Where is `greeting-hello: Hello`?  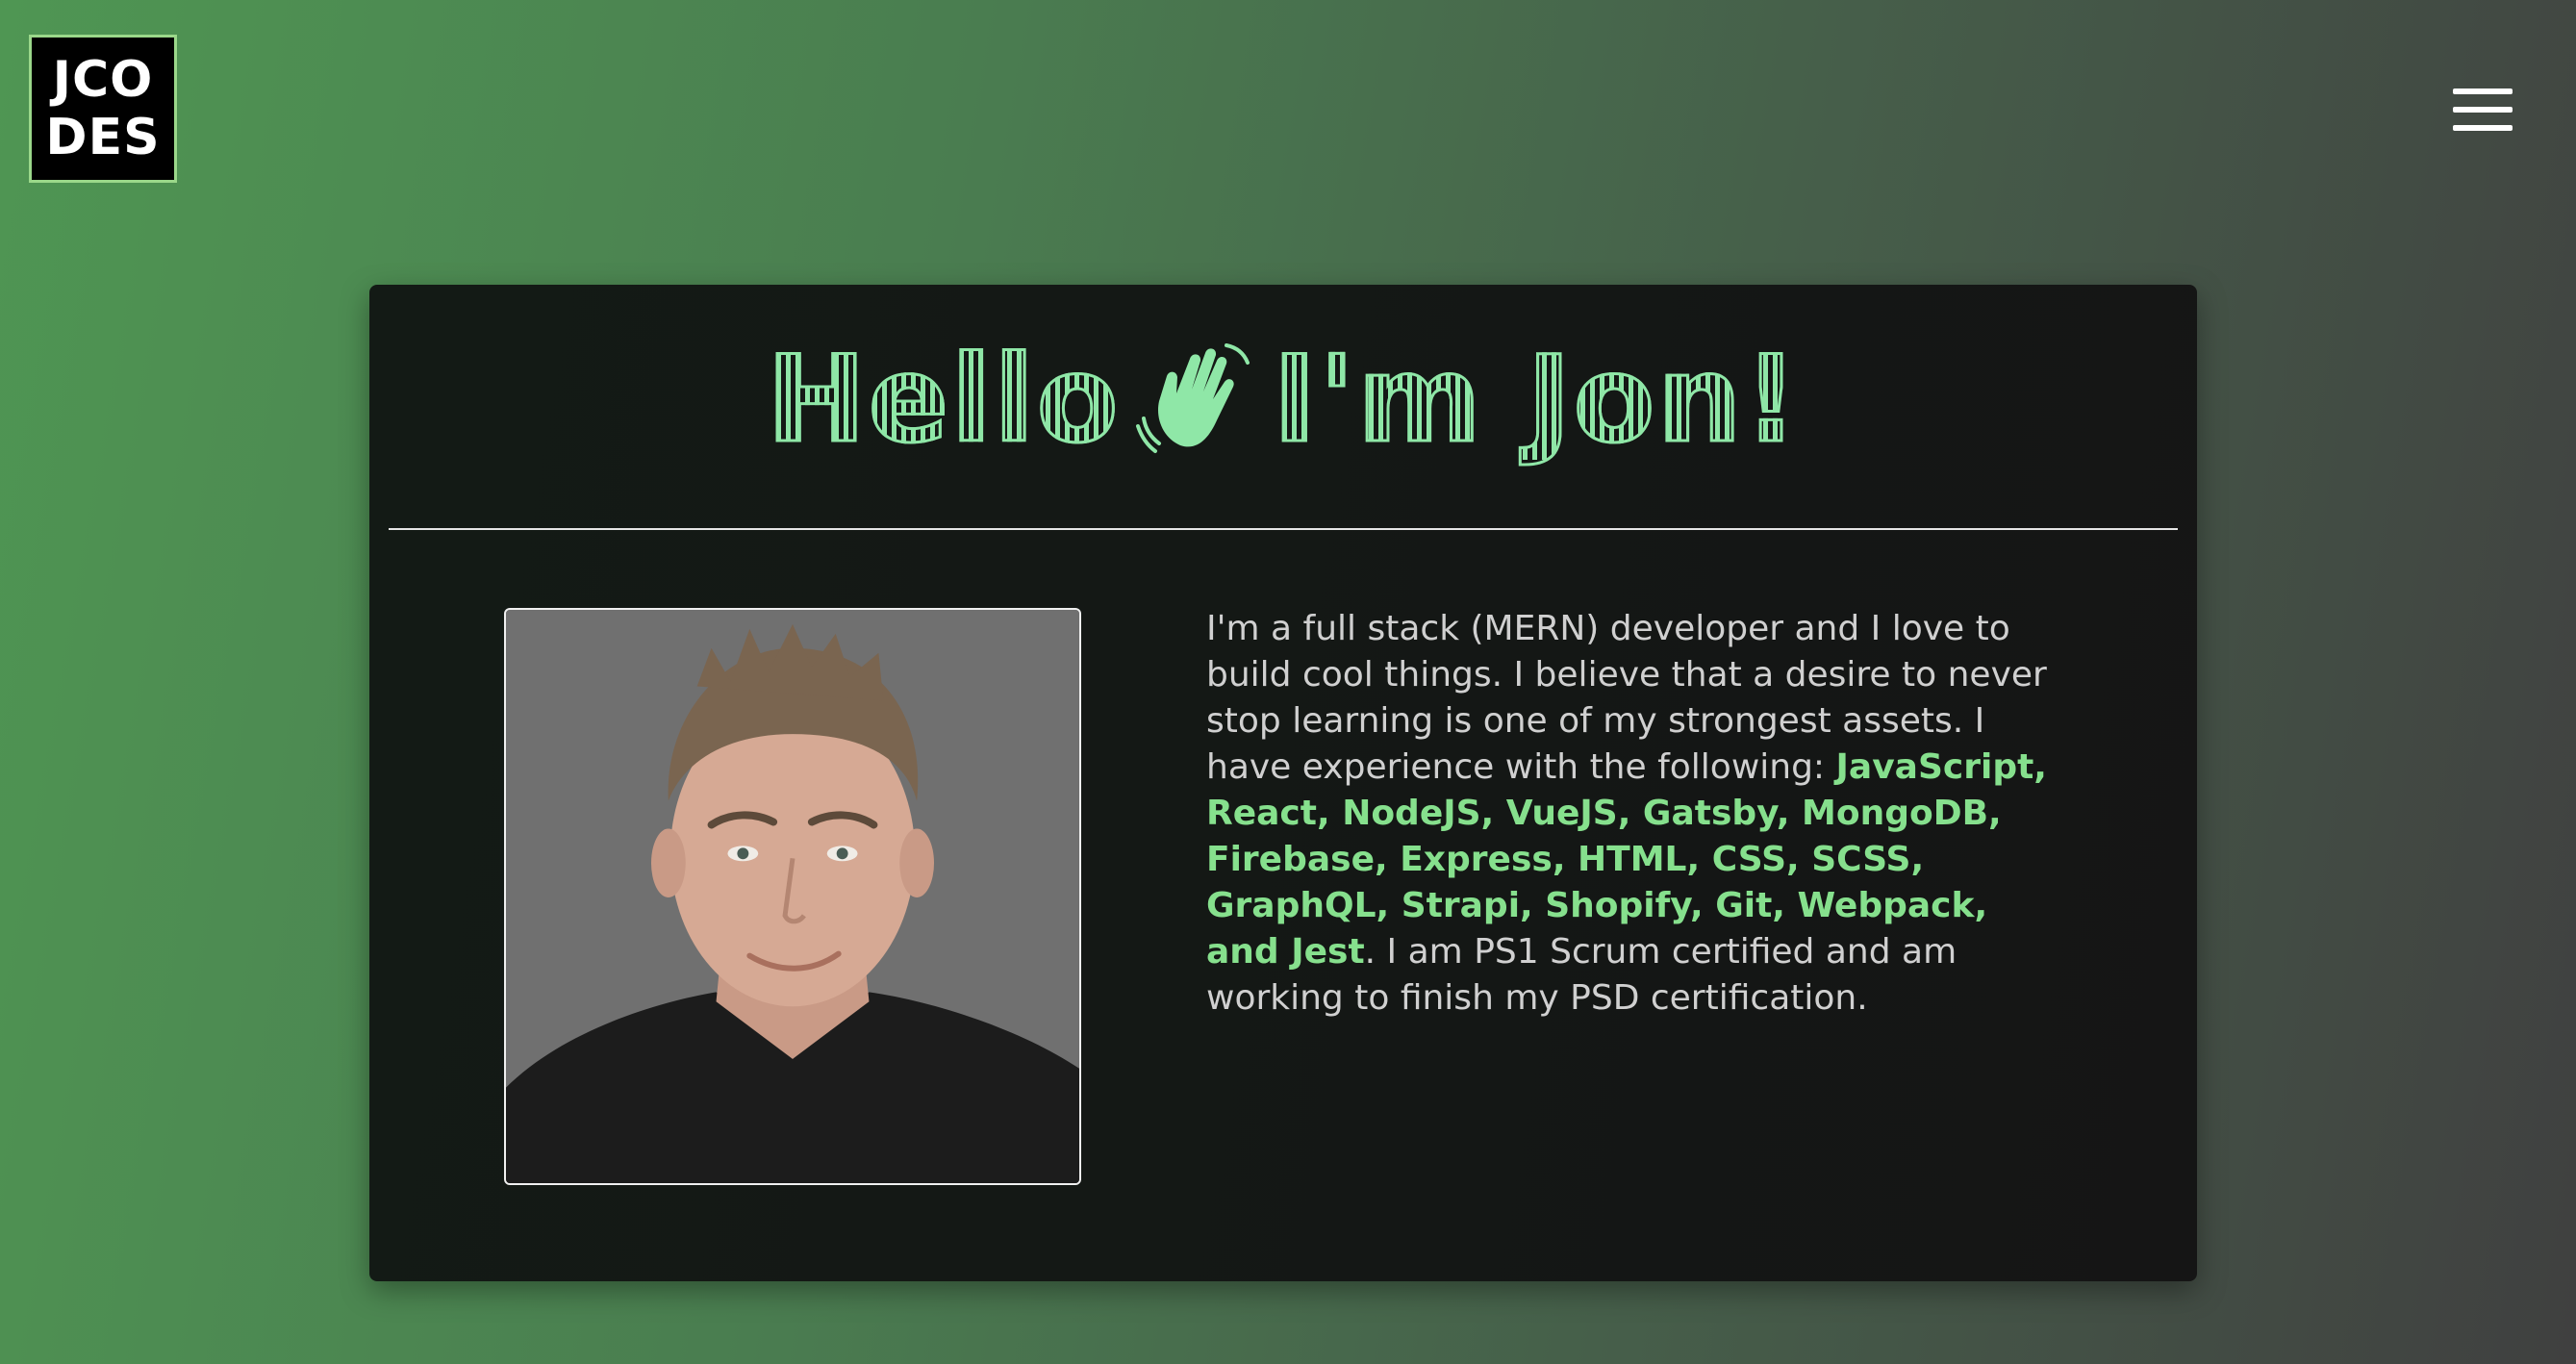 greeting-hello: Hello is located at coordinates (943, 400).